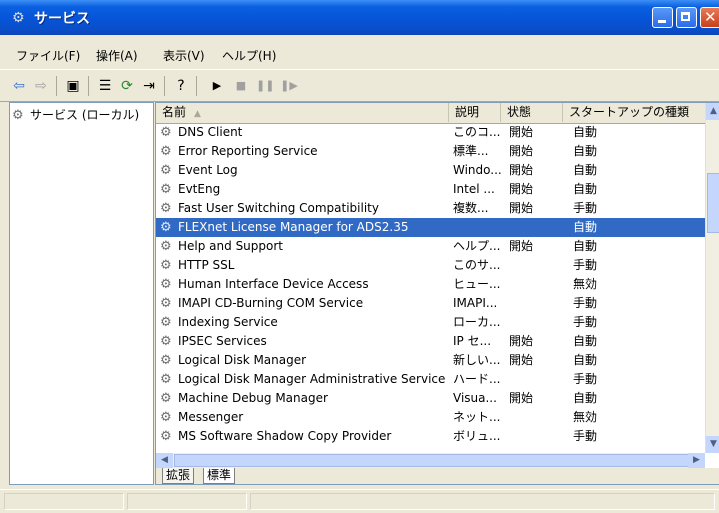 This screenshot has height=513, width=719. I want to click on view-tabs: 拡張 標準, so click(437, 476).